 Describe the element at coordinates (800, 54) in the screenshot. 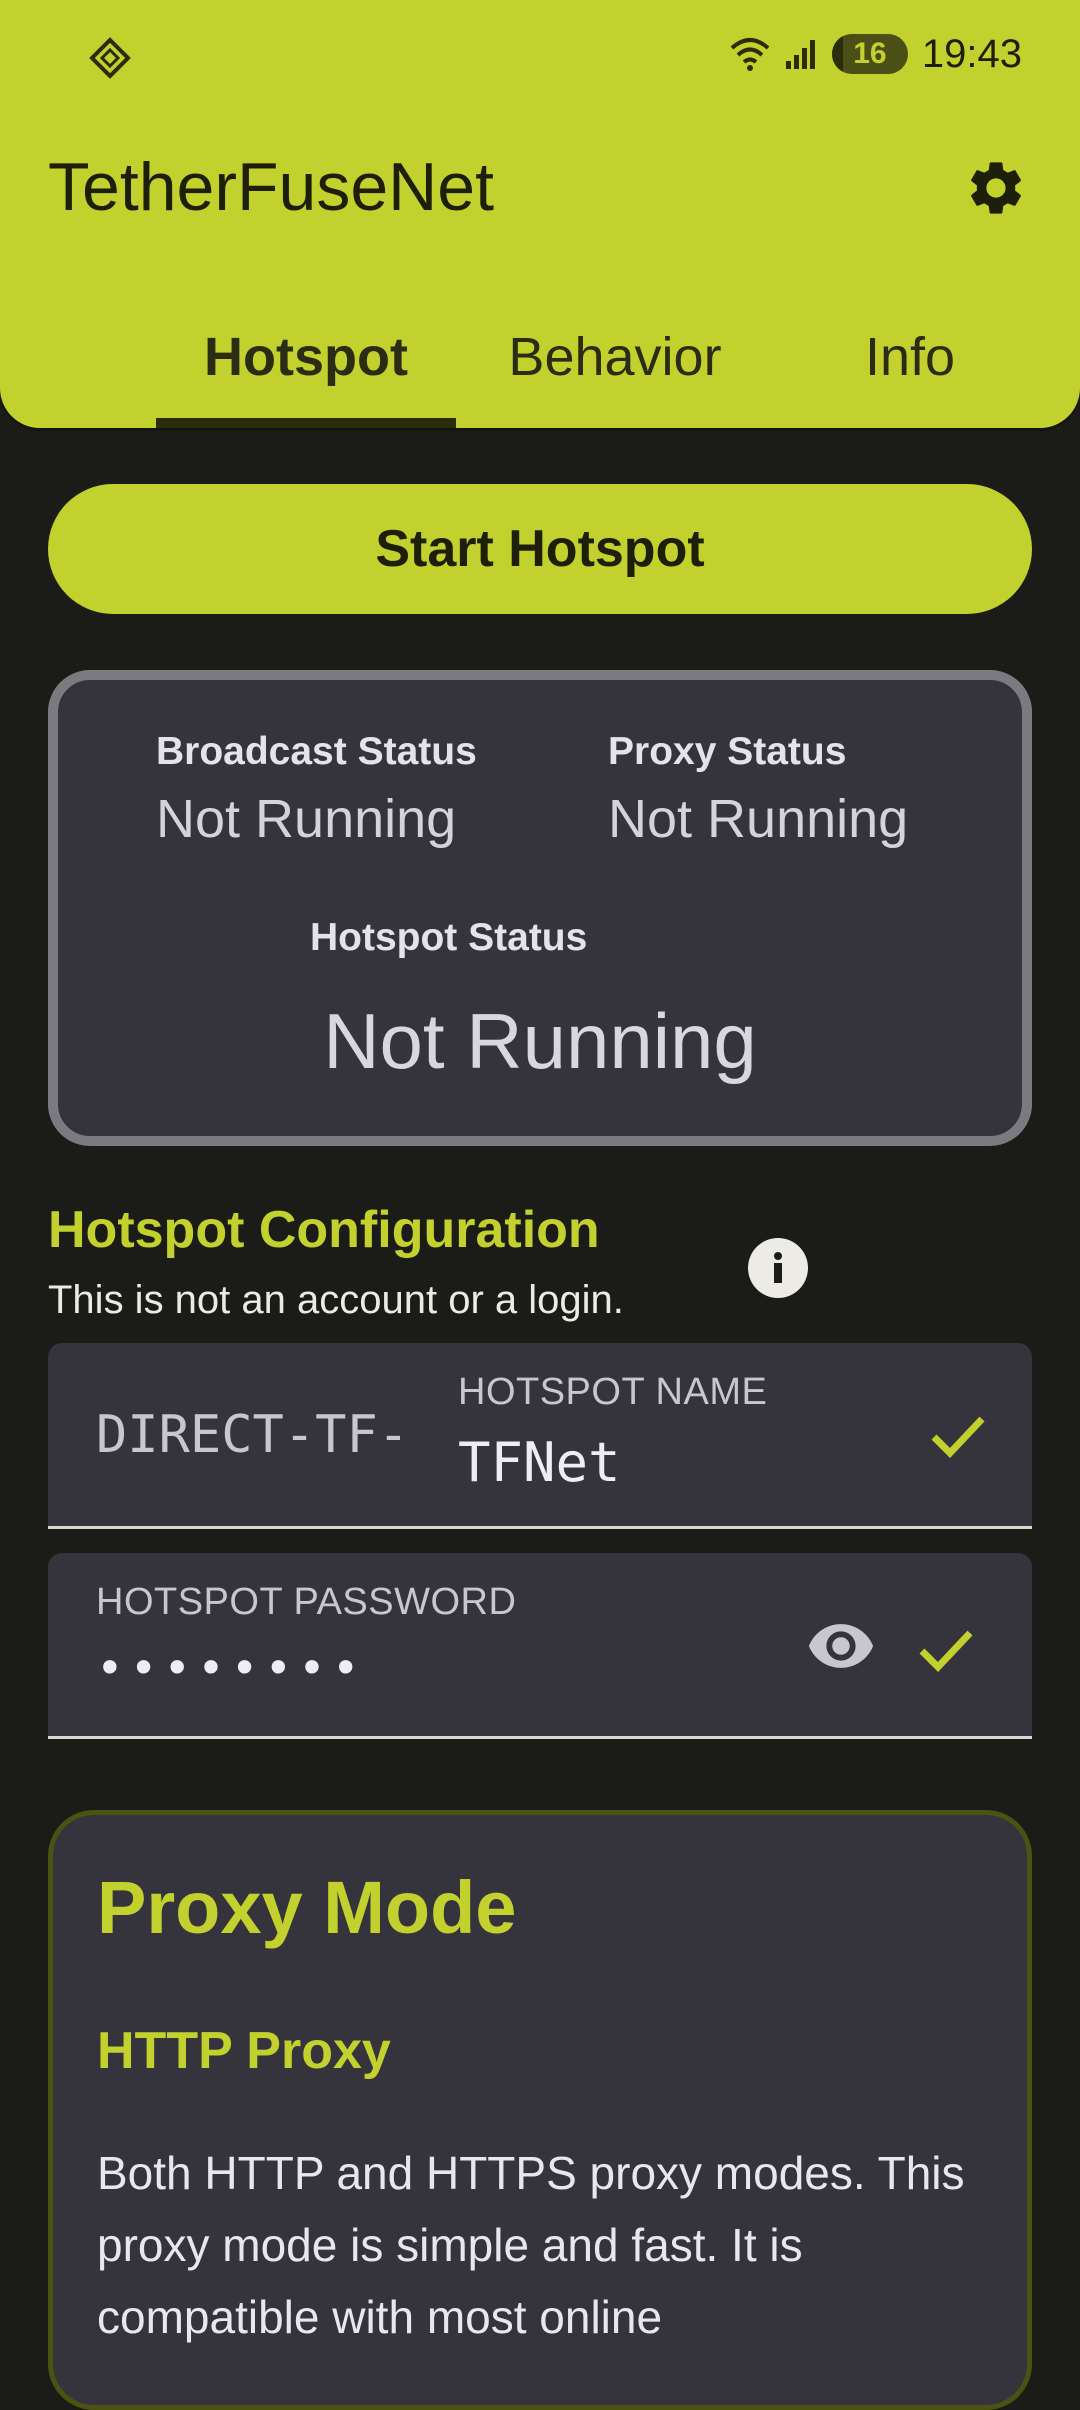

I see `signal-icon` at that location.